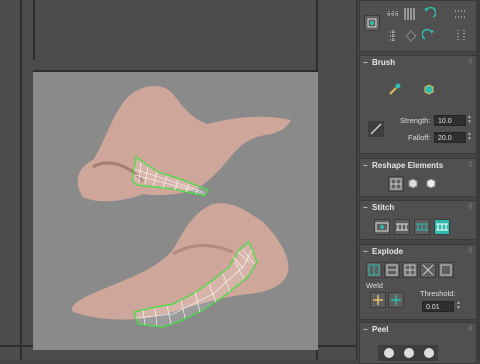 This screenshot has width=480, height=364. What do you see at coordinates (438, 293) in the screenshot?
I see `threshold-label: Threshold:` at bounding box center [438, 293].